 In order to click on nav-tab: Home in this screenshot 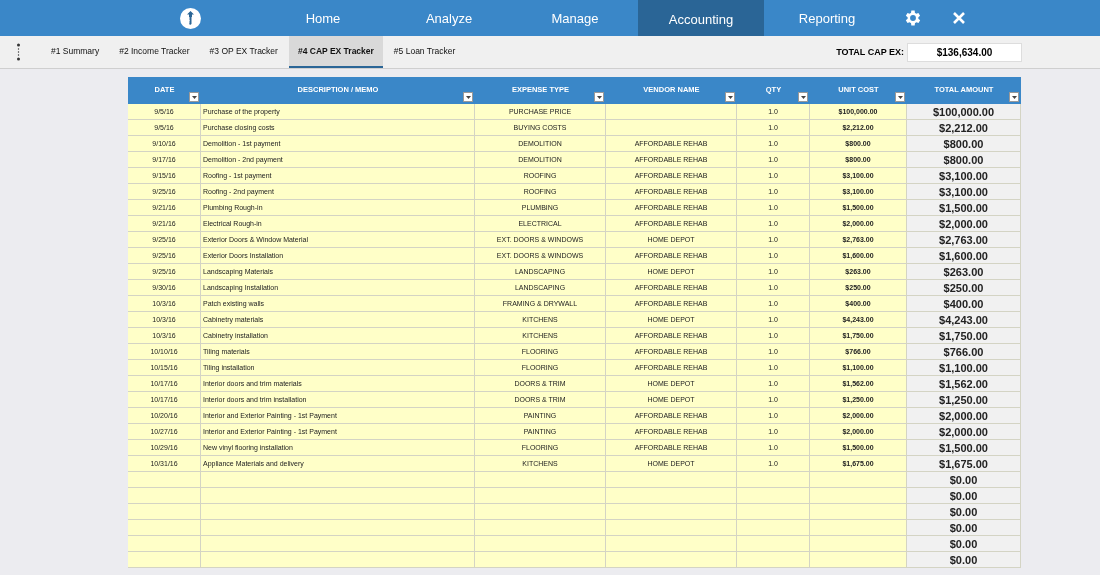, I will do `click(323, 18)`.